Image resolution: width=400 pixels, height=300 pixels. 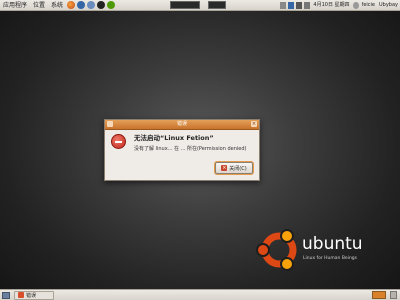 I want to click on window-menu-icon, so click(x=110, y=124).